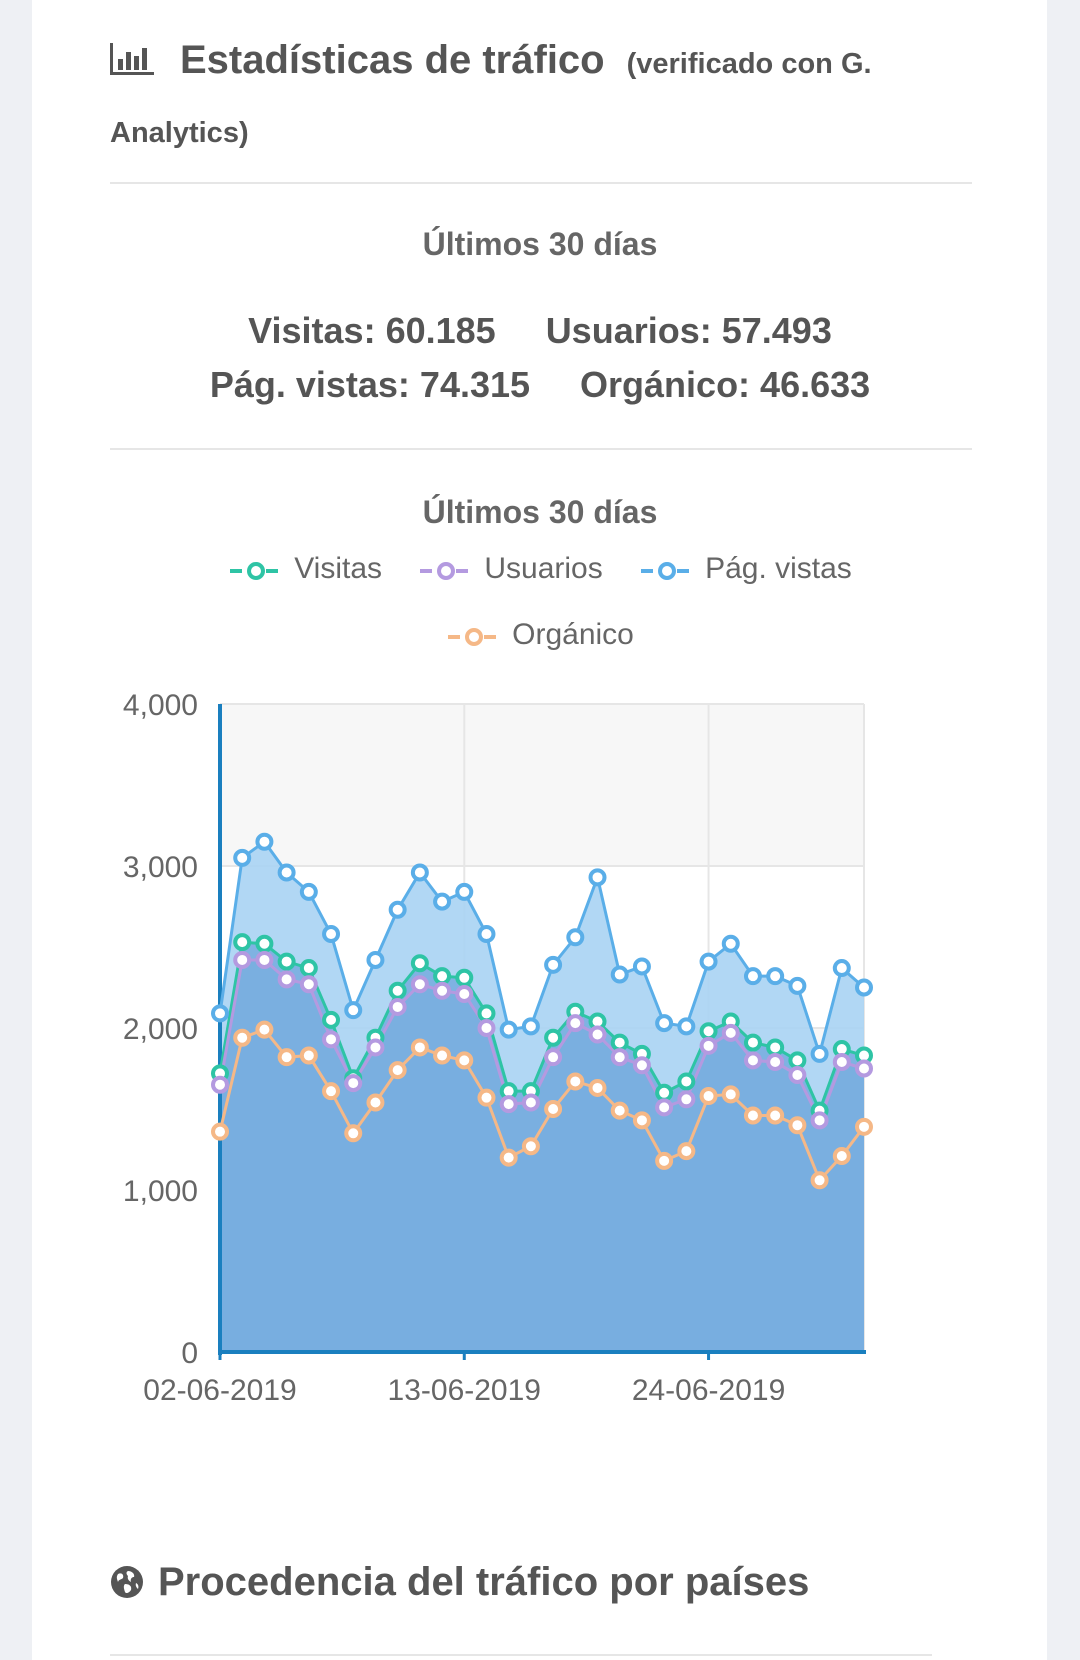 The height and width of the screenshot is (1660, 1080). I want to click on x-tick-label: 13-06-2019, so click(464, 1387).